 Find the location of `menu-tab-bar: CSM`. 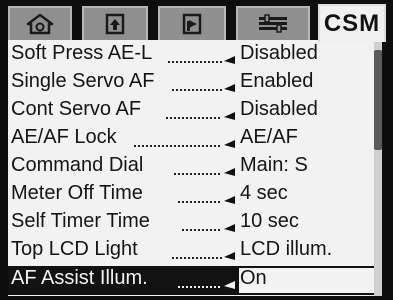

menu-tab-bar: CSM is located at coordinates (196, 23).